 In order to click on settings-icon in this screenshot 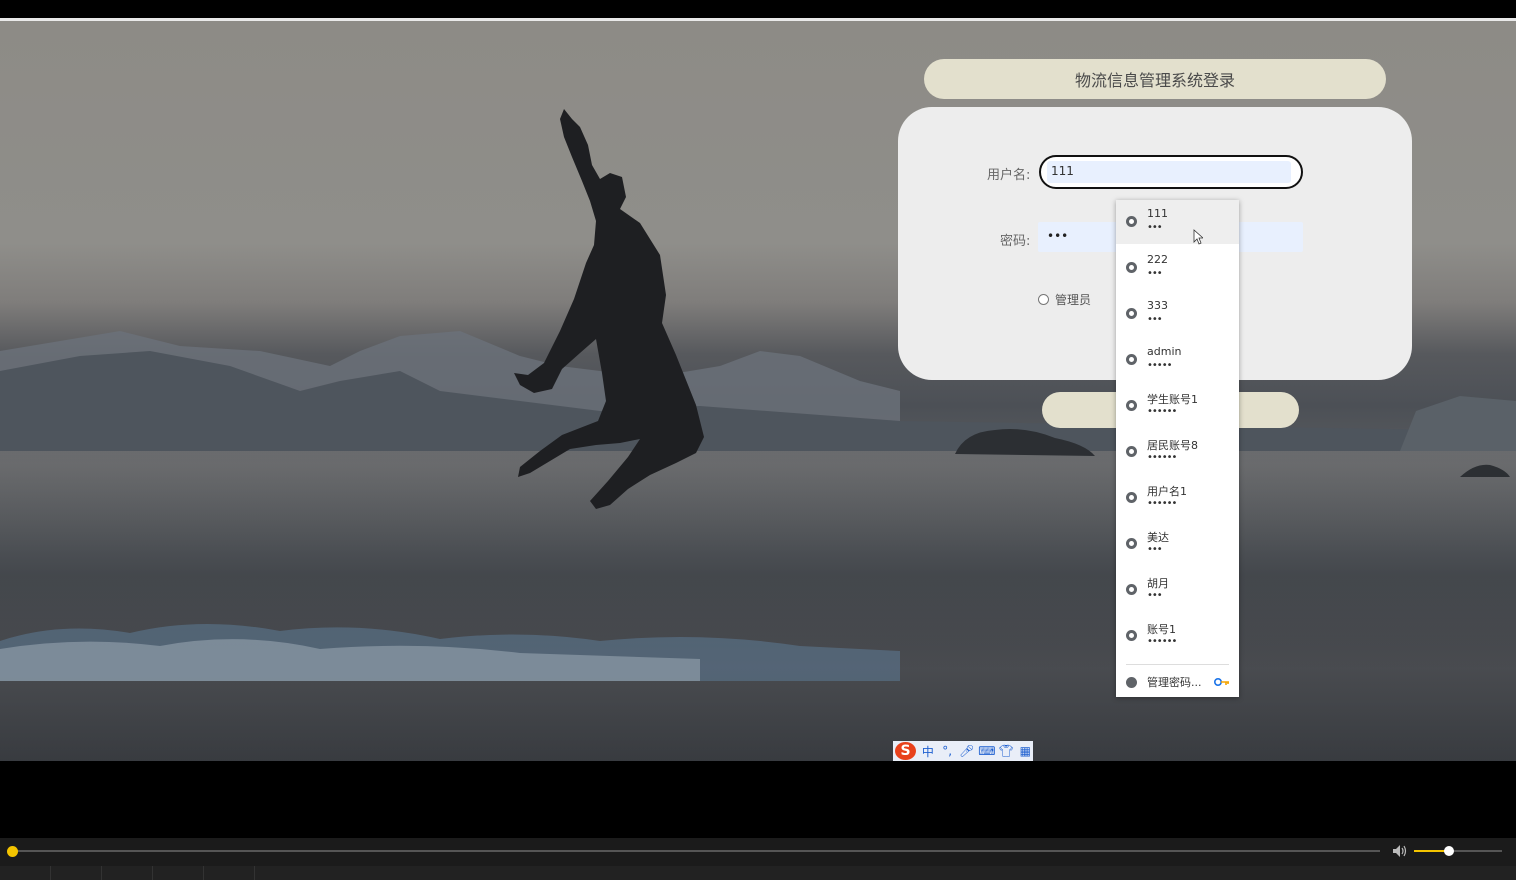, I will do `click(1131, 682)`.